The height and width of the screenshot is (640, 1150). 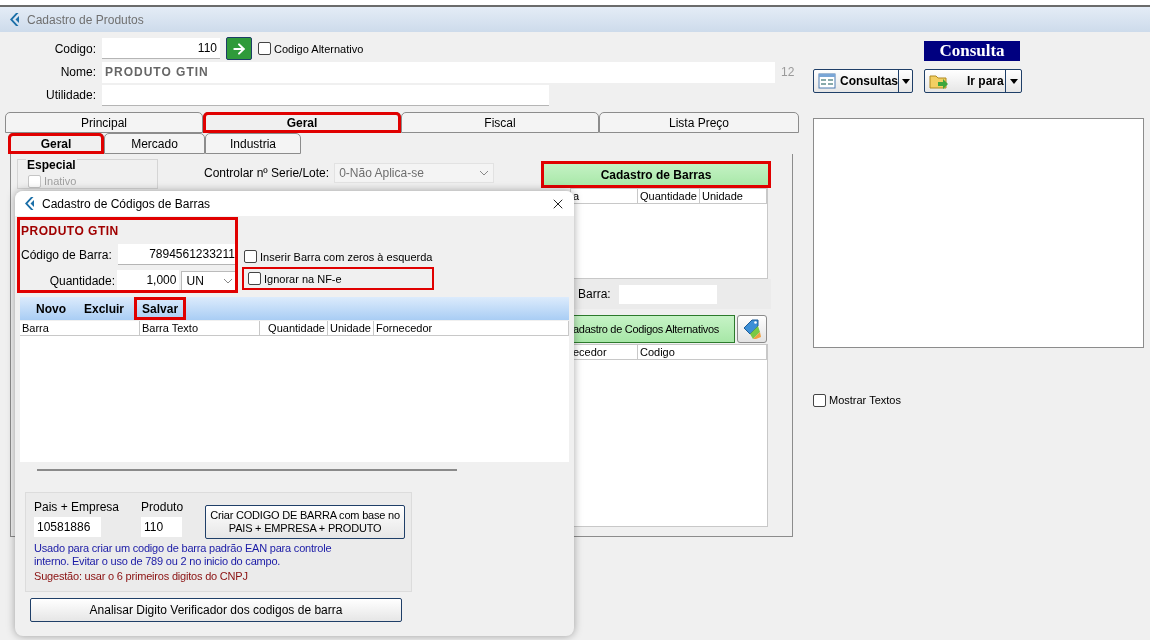 I want to click on group-title: Especial, so click(x=51, y=165).